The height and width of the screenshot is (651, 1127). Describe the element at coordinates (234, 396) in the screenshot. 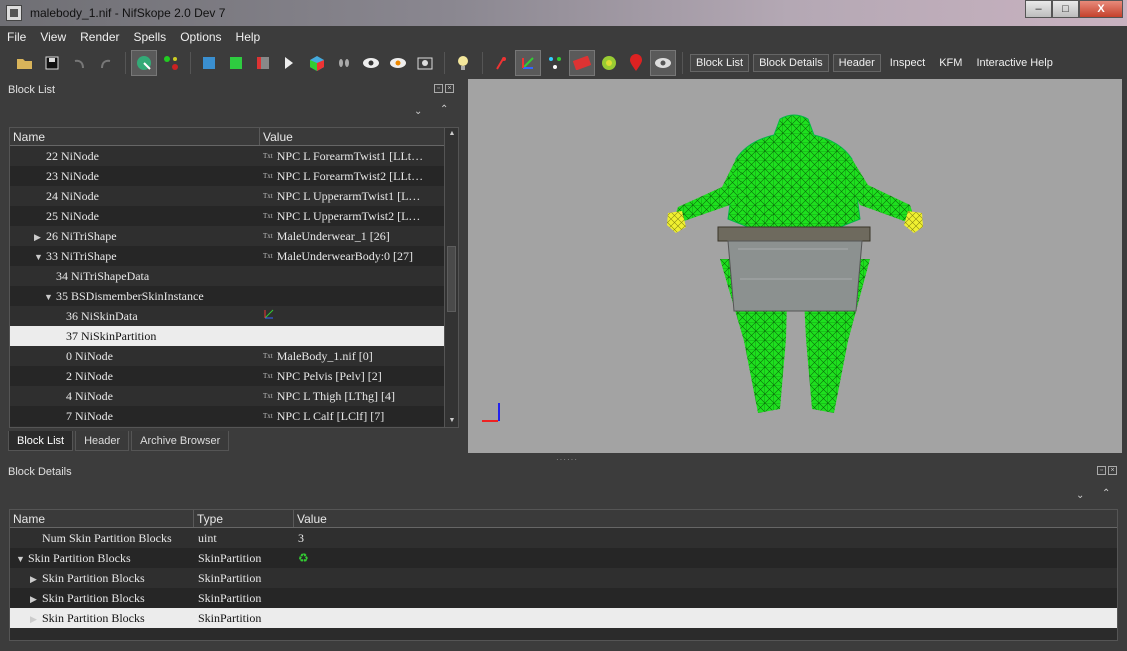

I see `table-row: 4 NiNode Txt NPC L Thigh [LThg] [4]` at that location.